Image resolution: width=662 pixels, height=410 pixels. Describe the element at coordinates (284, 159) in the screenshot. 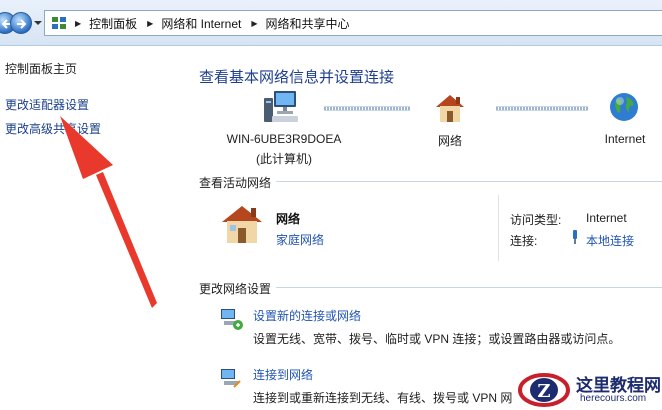

I see `computer-sub-label: (此计算机)` at that location.